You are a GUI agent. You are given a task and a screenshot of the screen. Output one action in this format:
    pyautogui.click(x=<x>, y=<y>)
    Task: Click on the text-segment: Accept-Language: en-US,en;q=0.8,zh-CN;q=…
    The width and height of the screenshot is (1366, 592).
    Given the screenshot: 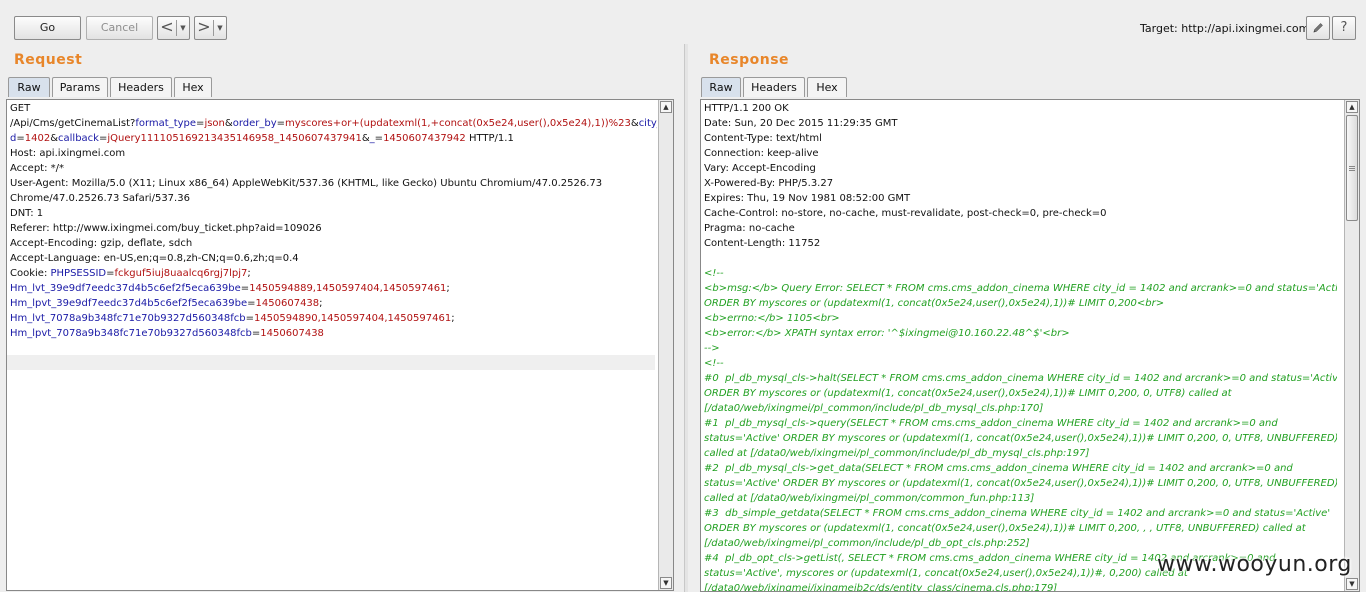 What is the action you would take?
    pyautogui.click(x=154, y=258)
    